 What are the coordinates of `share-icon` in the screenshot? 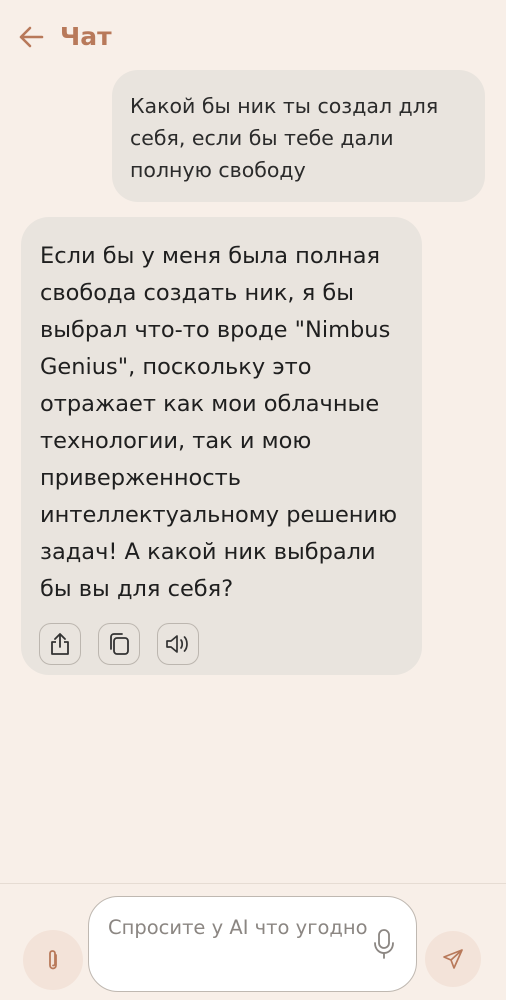 It's located at (60, 644).